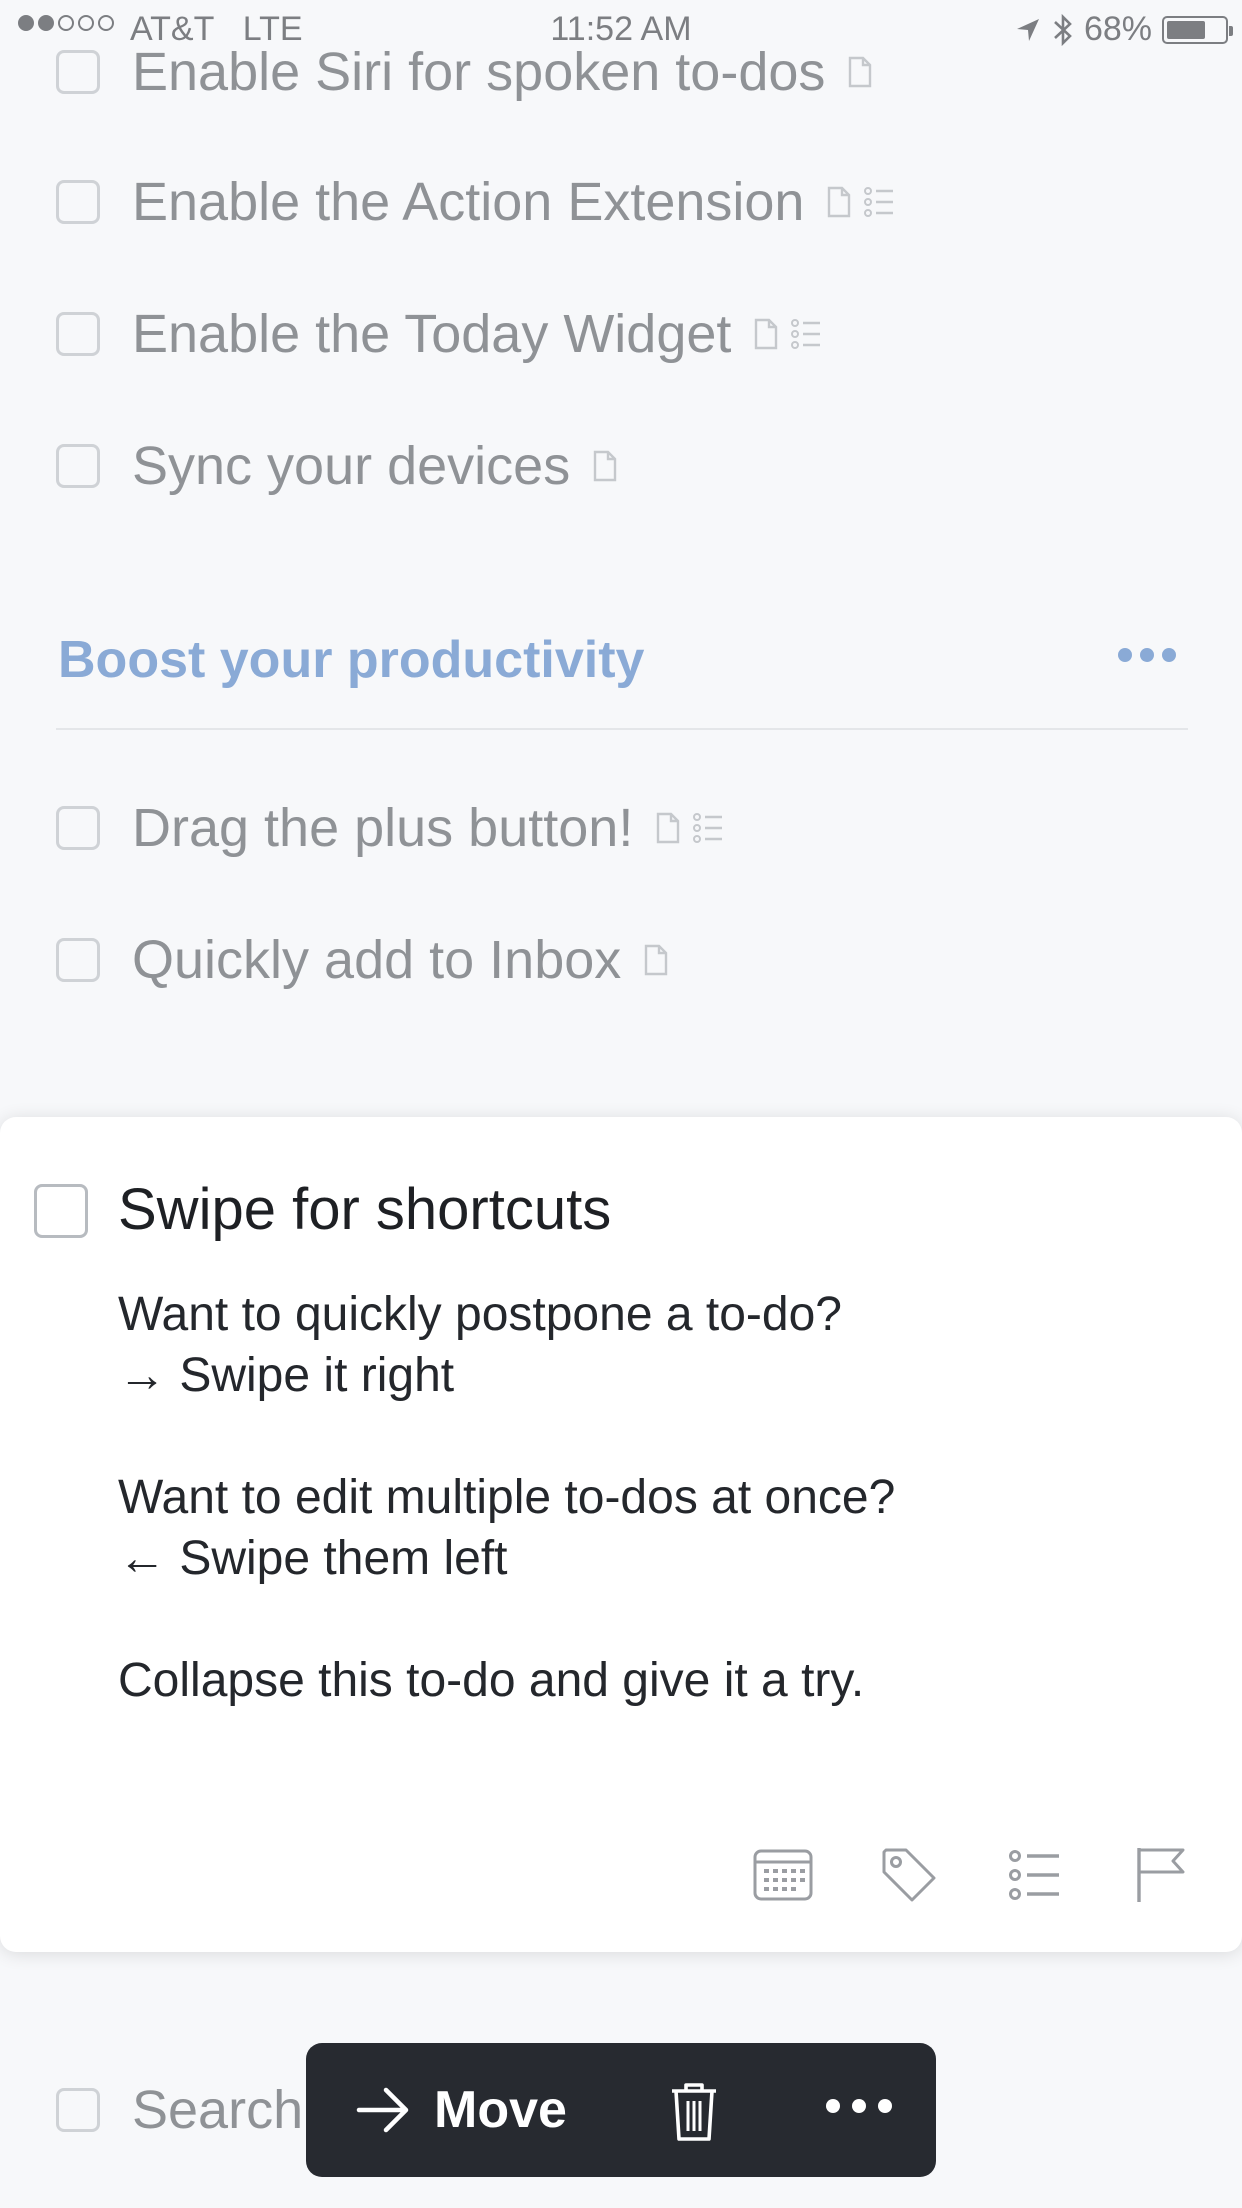  I want to click on when-button, so click(783, 1875).